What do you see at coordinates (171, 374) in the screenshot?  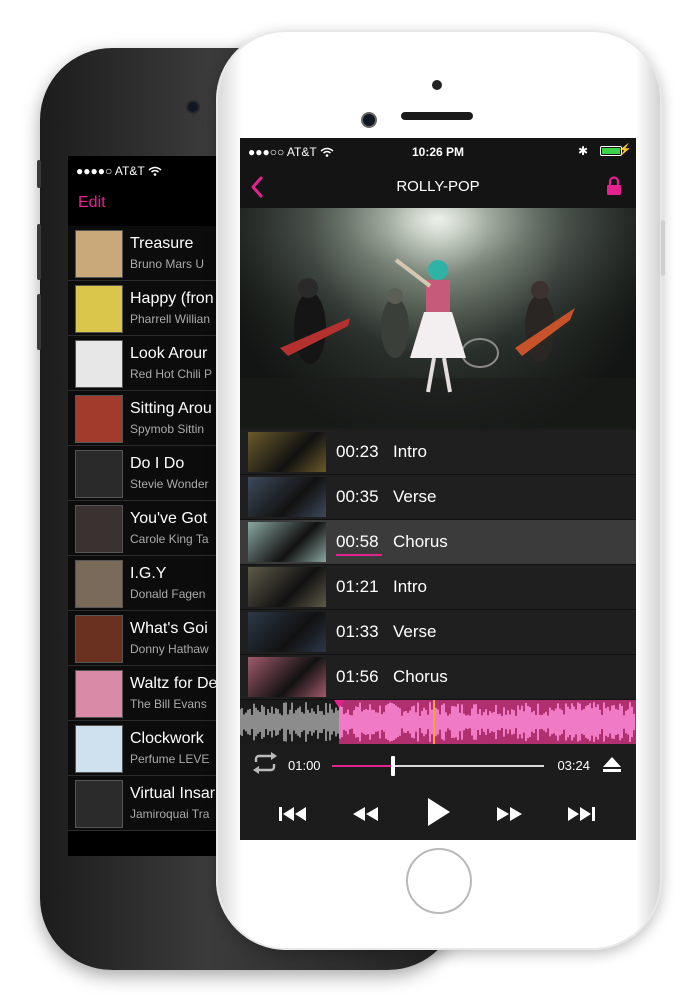 I see `song-artist: Red Hot Chili P` at bounding box center [171, 374].